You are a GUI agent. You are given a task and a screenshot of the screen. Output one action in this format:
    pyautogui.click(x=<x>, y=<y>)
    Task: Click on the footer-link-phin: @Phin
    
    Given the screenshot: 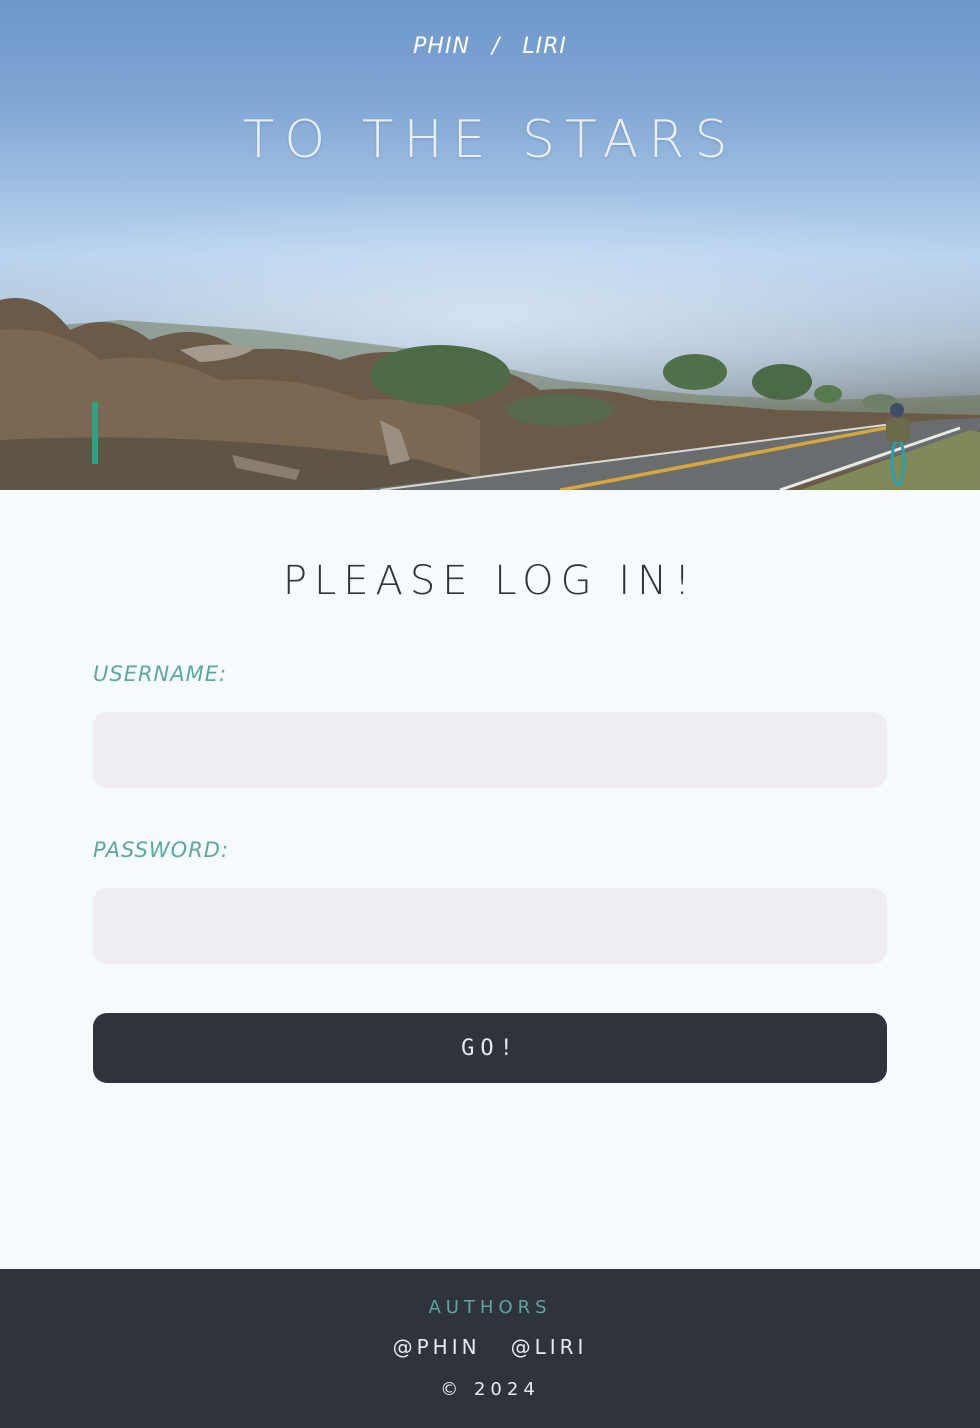 What is the action you would take?
    pyautogui.click(x=437, y=1347)
    